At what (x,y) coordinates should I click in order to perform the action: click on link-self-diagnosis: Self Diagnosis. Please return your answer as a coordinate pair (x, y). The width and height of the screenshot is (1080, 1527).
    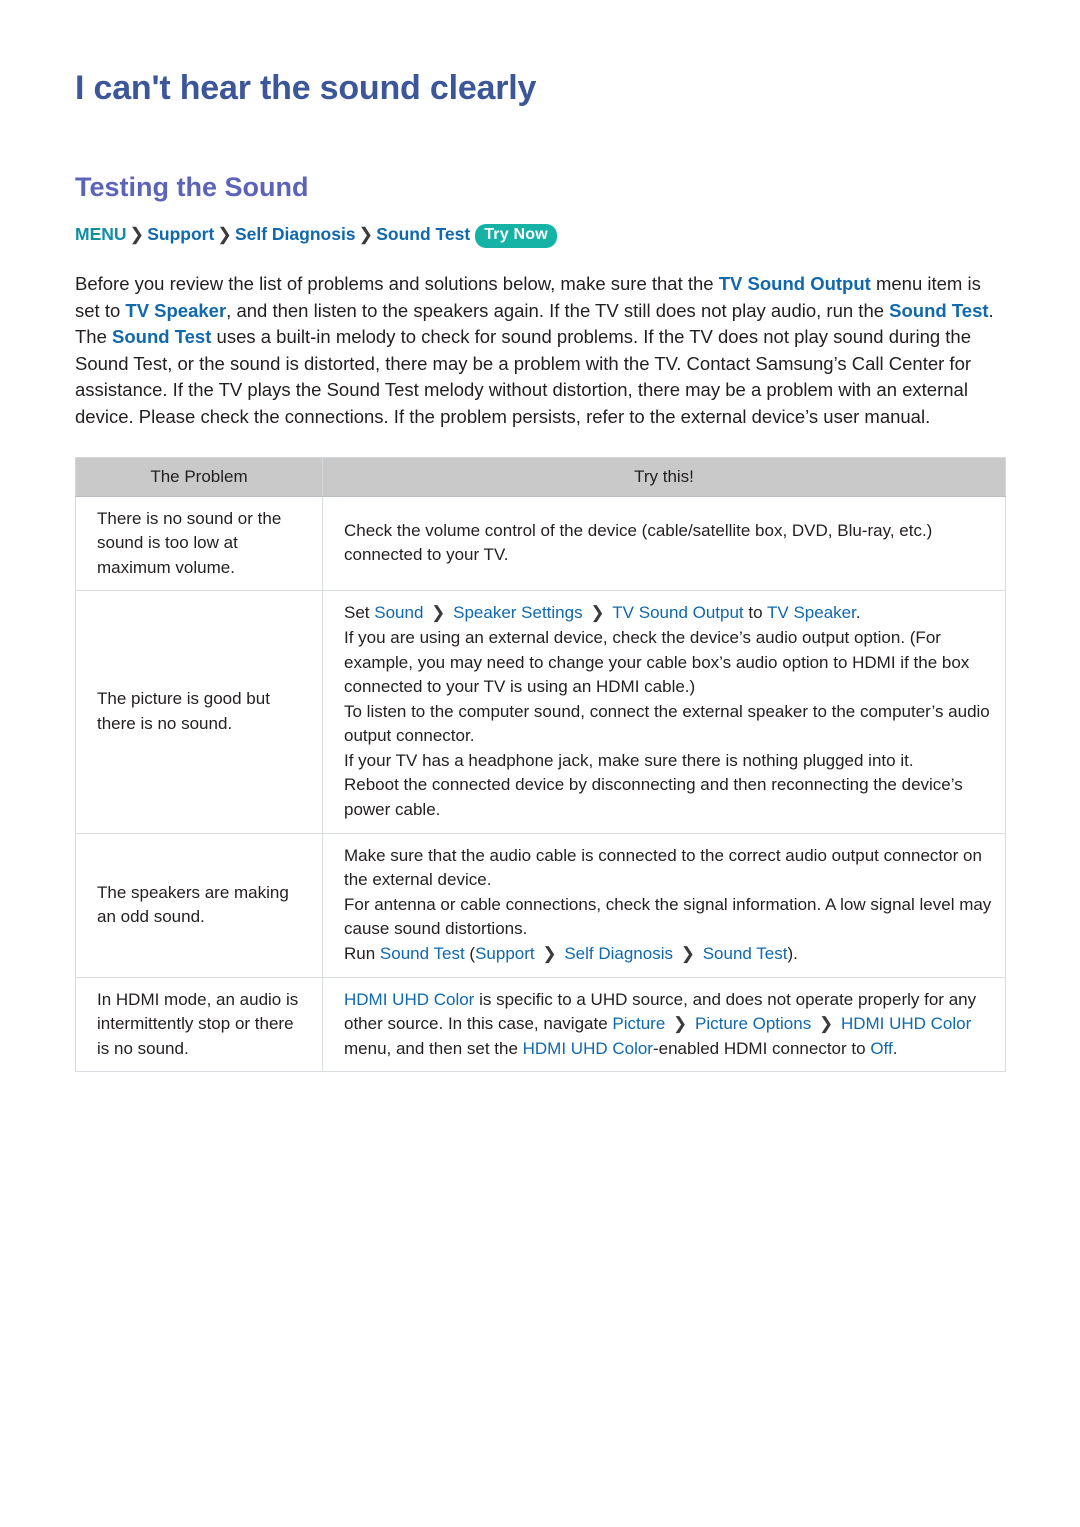
    Looking at the image, I should click on (618, 953).